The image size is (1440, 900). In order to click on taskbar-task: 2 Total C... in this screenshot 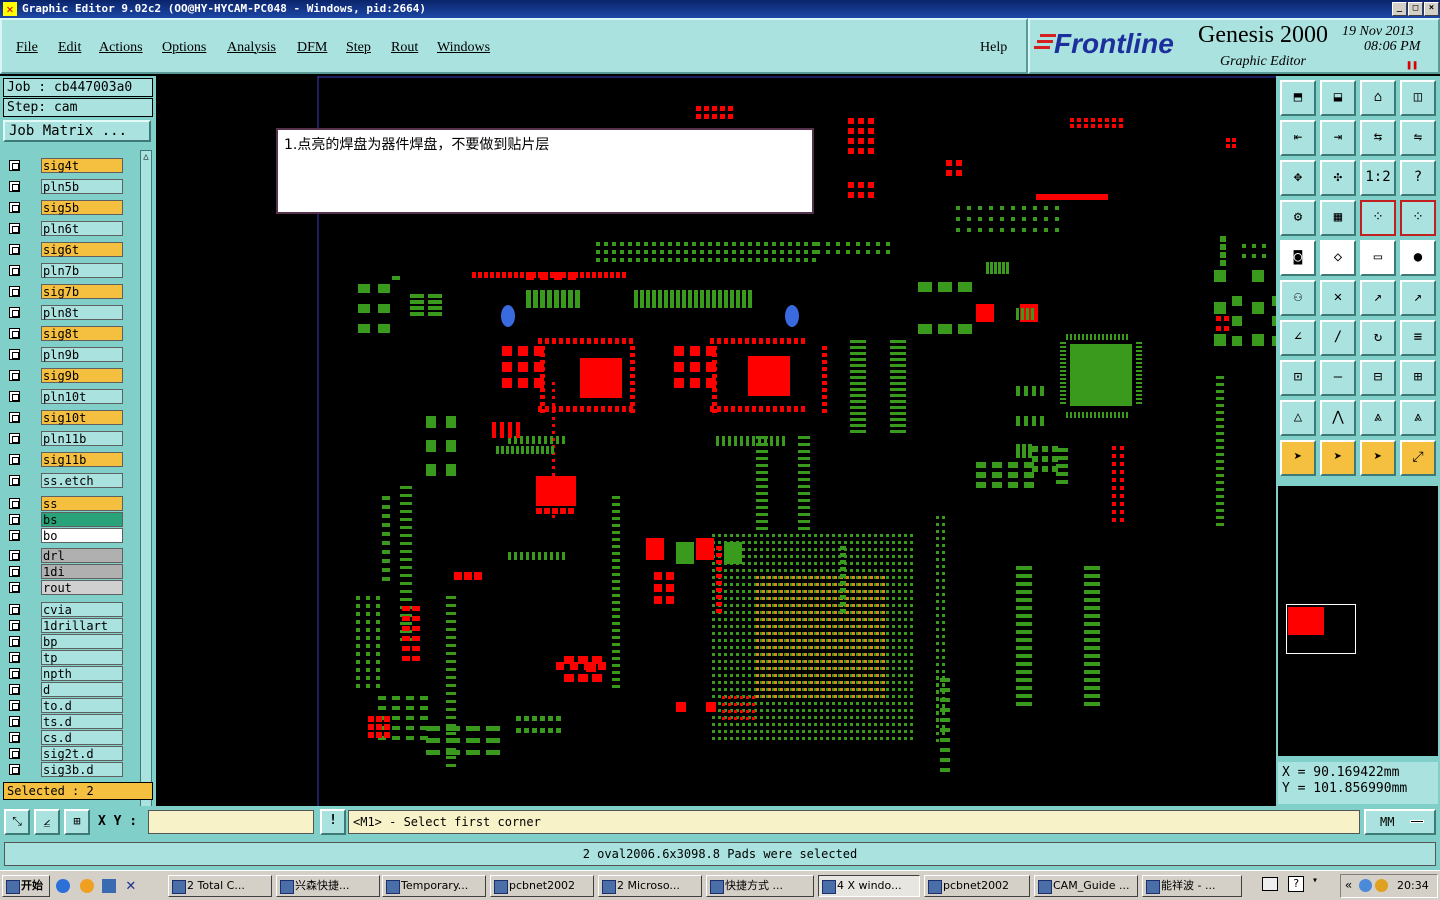, I will do `click(220, 886)`.